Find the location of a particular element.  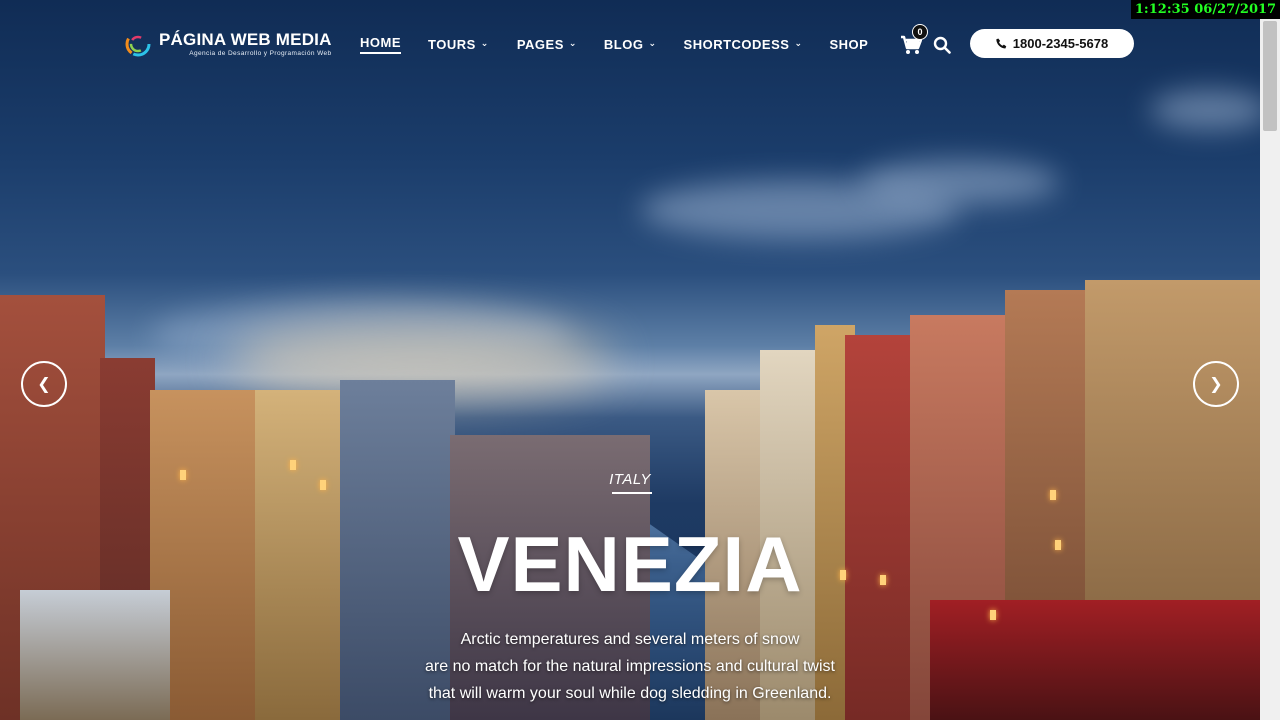

chevron-left-icon: ❮ is located at coordinates (44, 384).